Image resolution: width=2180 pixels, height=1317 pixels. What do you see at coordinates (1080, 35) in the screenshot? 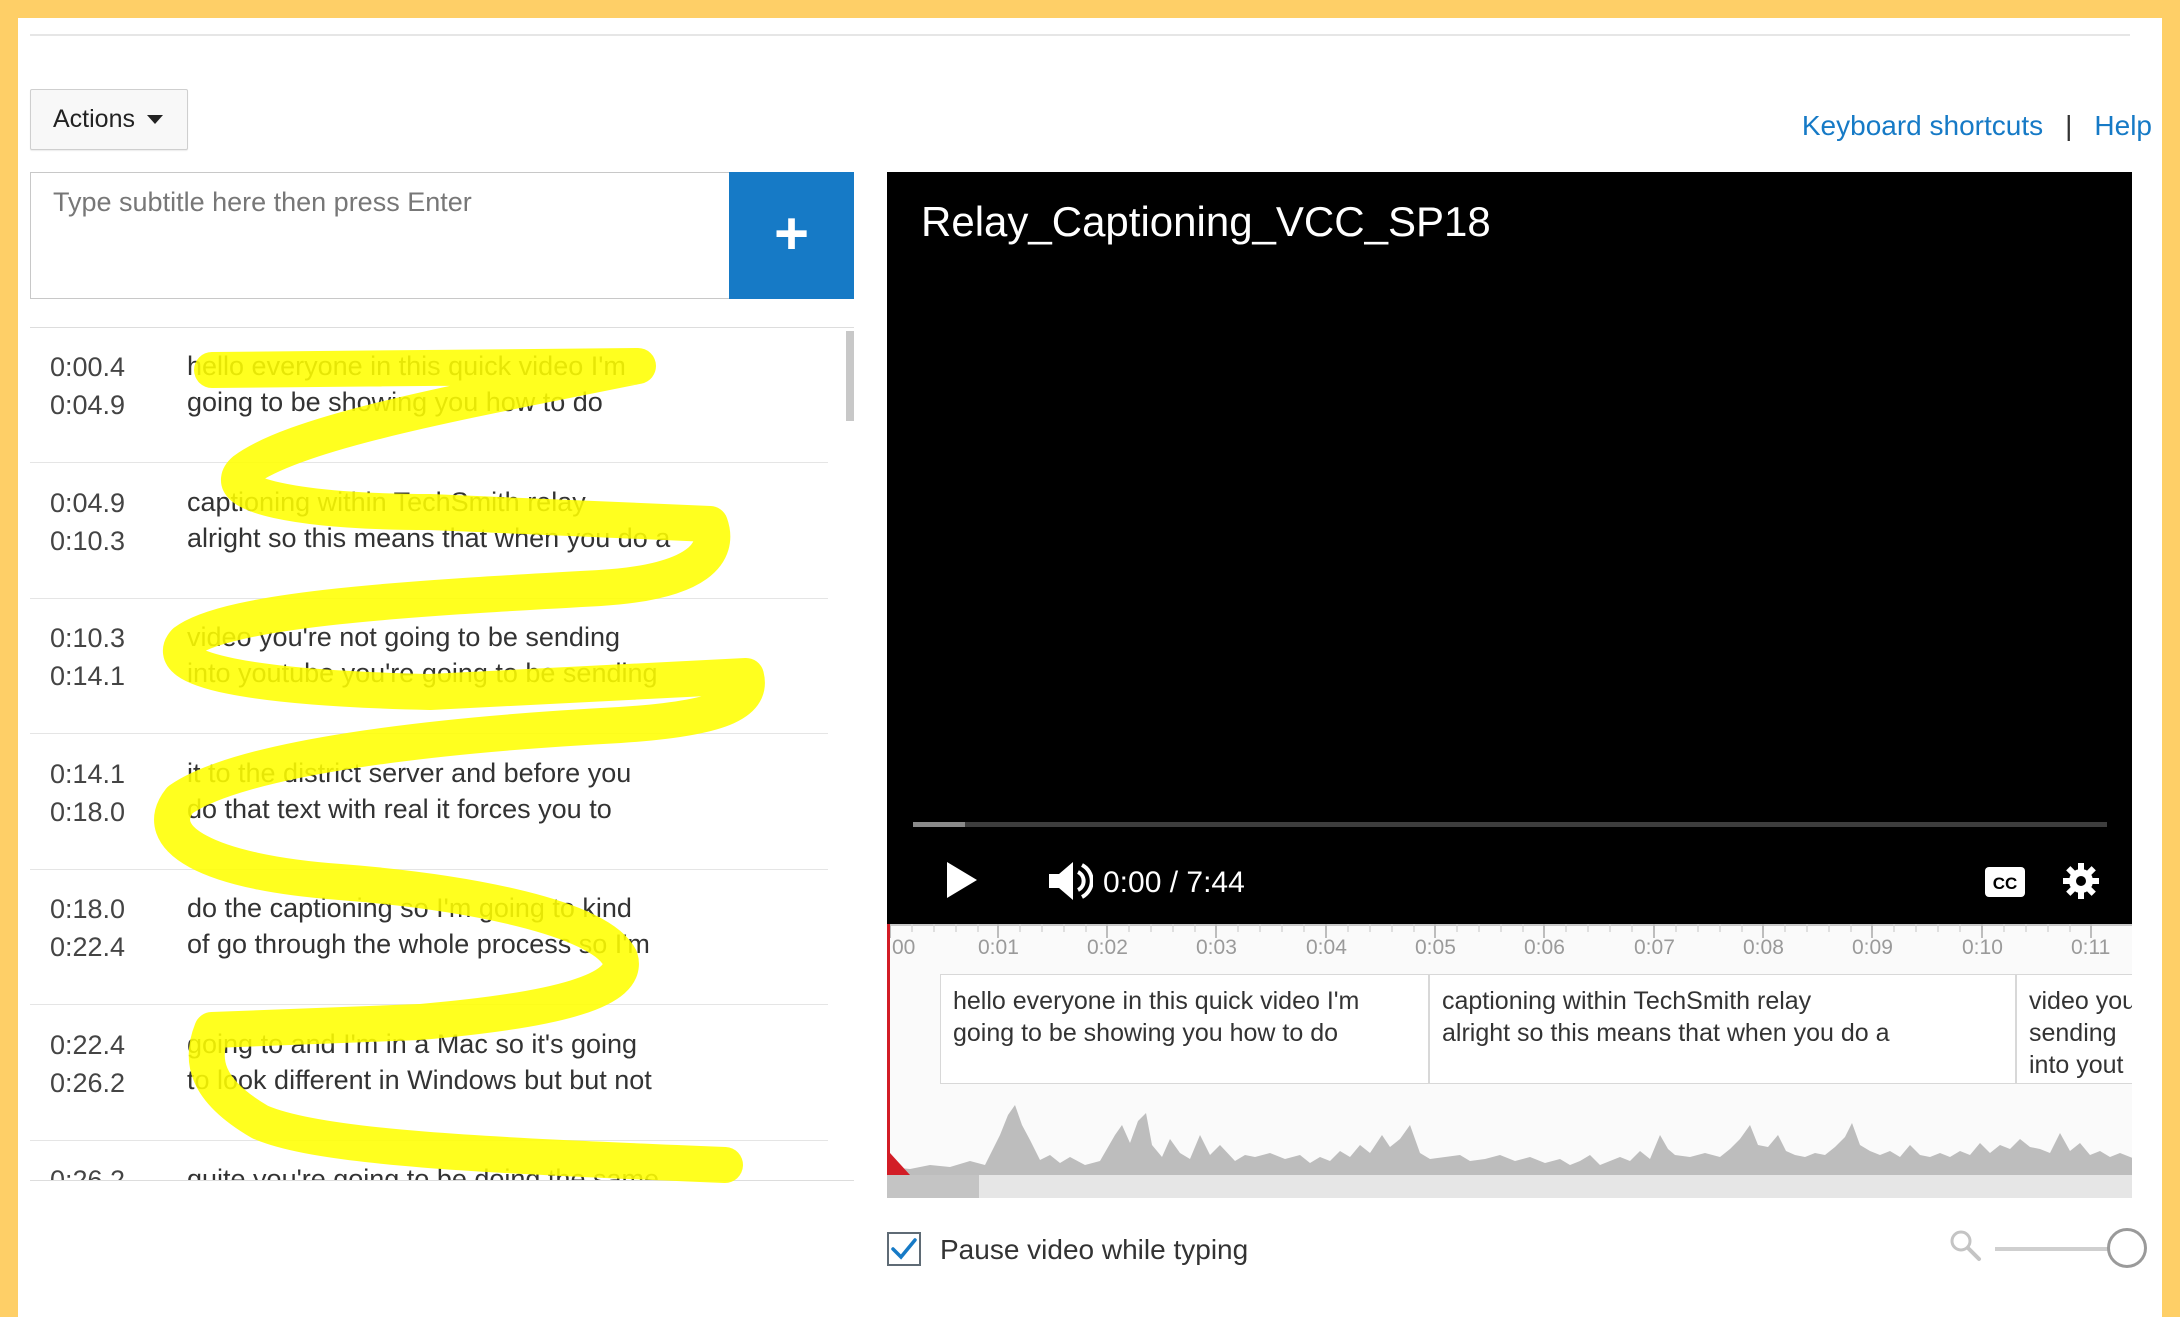
I see `divider` at bounding box center [1080, 35].